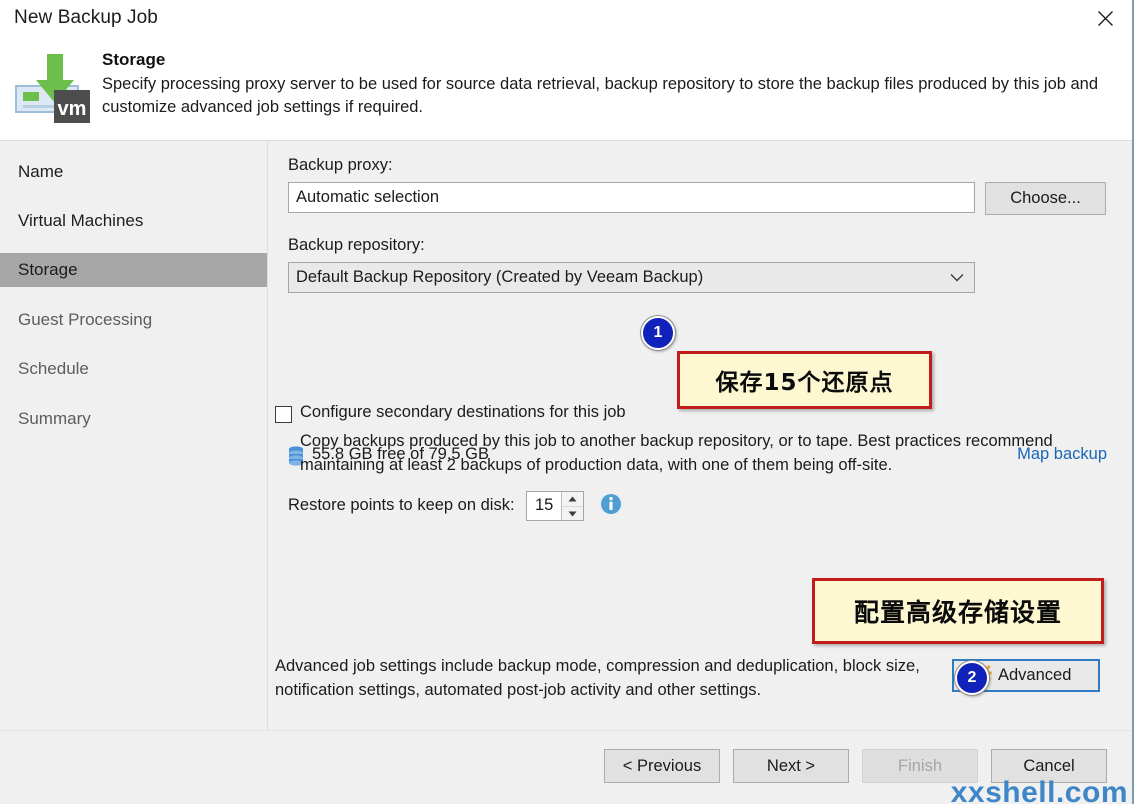 This screenshot has width=1134, height=804. I want to click on window-title: New Backup Job, so click(86, 17).